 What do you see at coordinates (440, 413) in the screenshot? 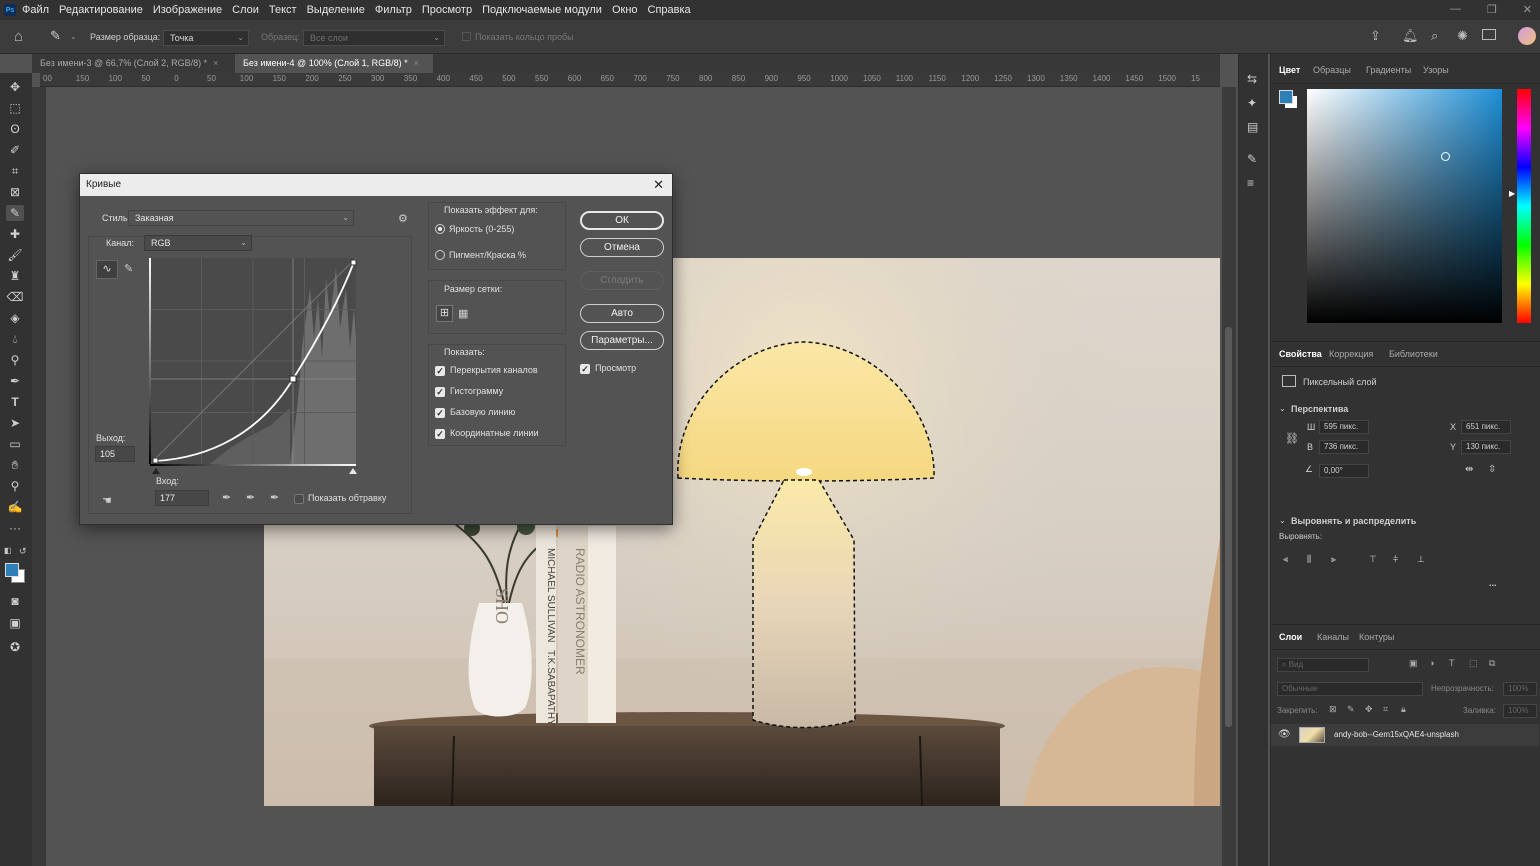
I see `baseline-checkbox: ✓` at bounding box center [440, 413].